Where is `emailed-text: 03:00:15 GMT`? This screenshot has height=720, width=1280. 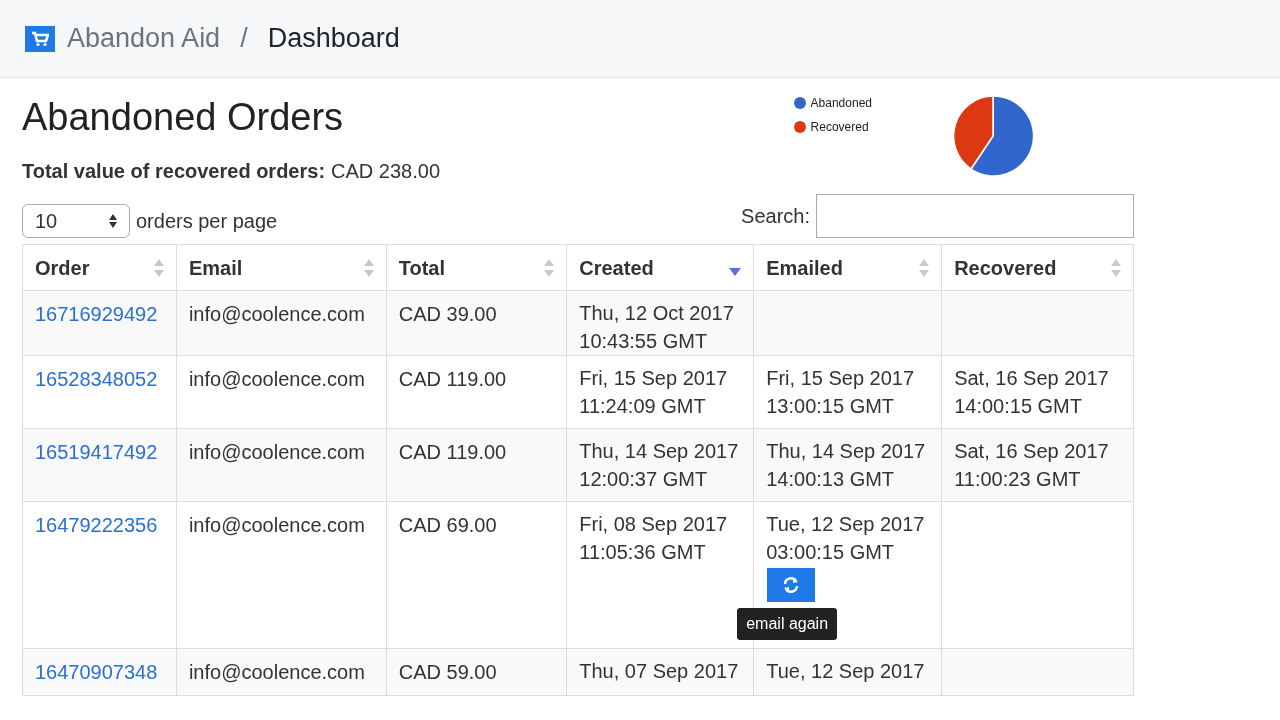 emailed-text: 03:00:15 GMT is located at coordinates (831, 552).